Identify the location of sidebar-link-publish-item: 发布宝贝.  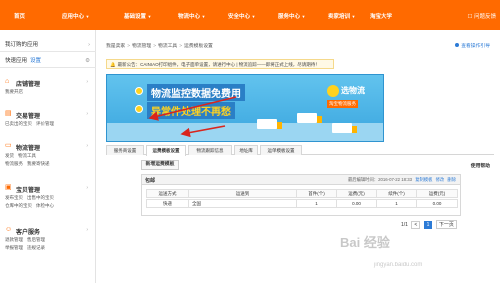
(14, 197).